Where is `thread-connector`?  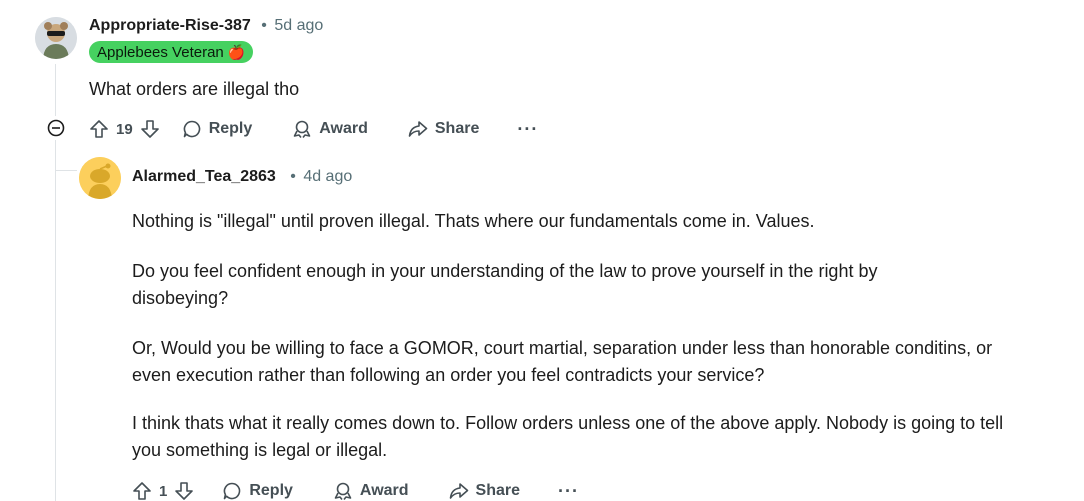
thread-connector is located at coordinates (66, 170).